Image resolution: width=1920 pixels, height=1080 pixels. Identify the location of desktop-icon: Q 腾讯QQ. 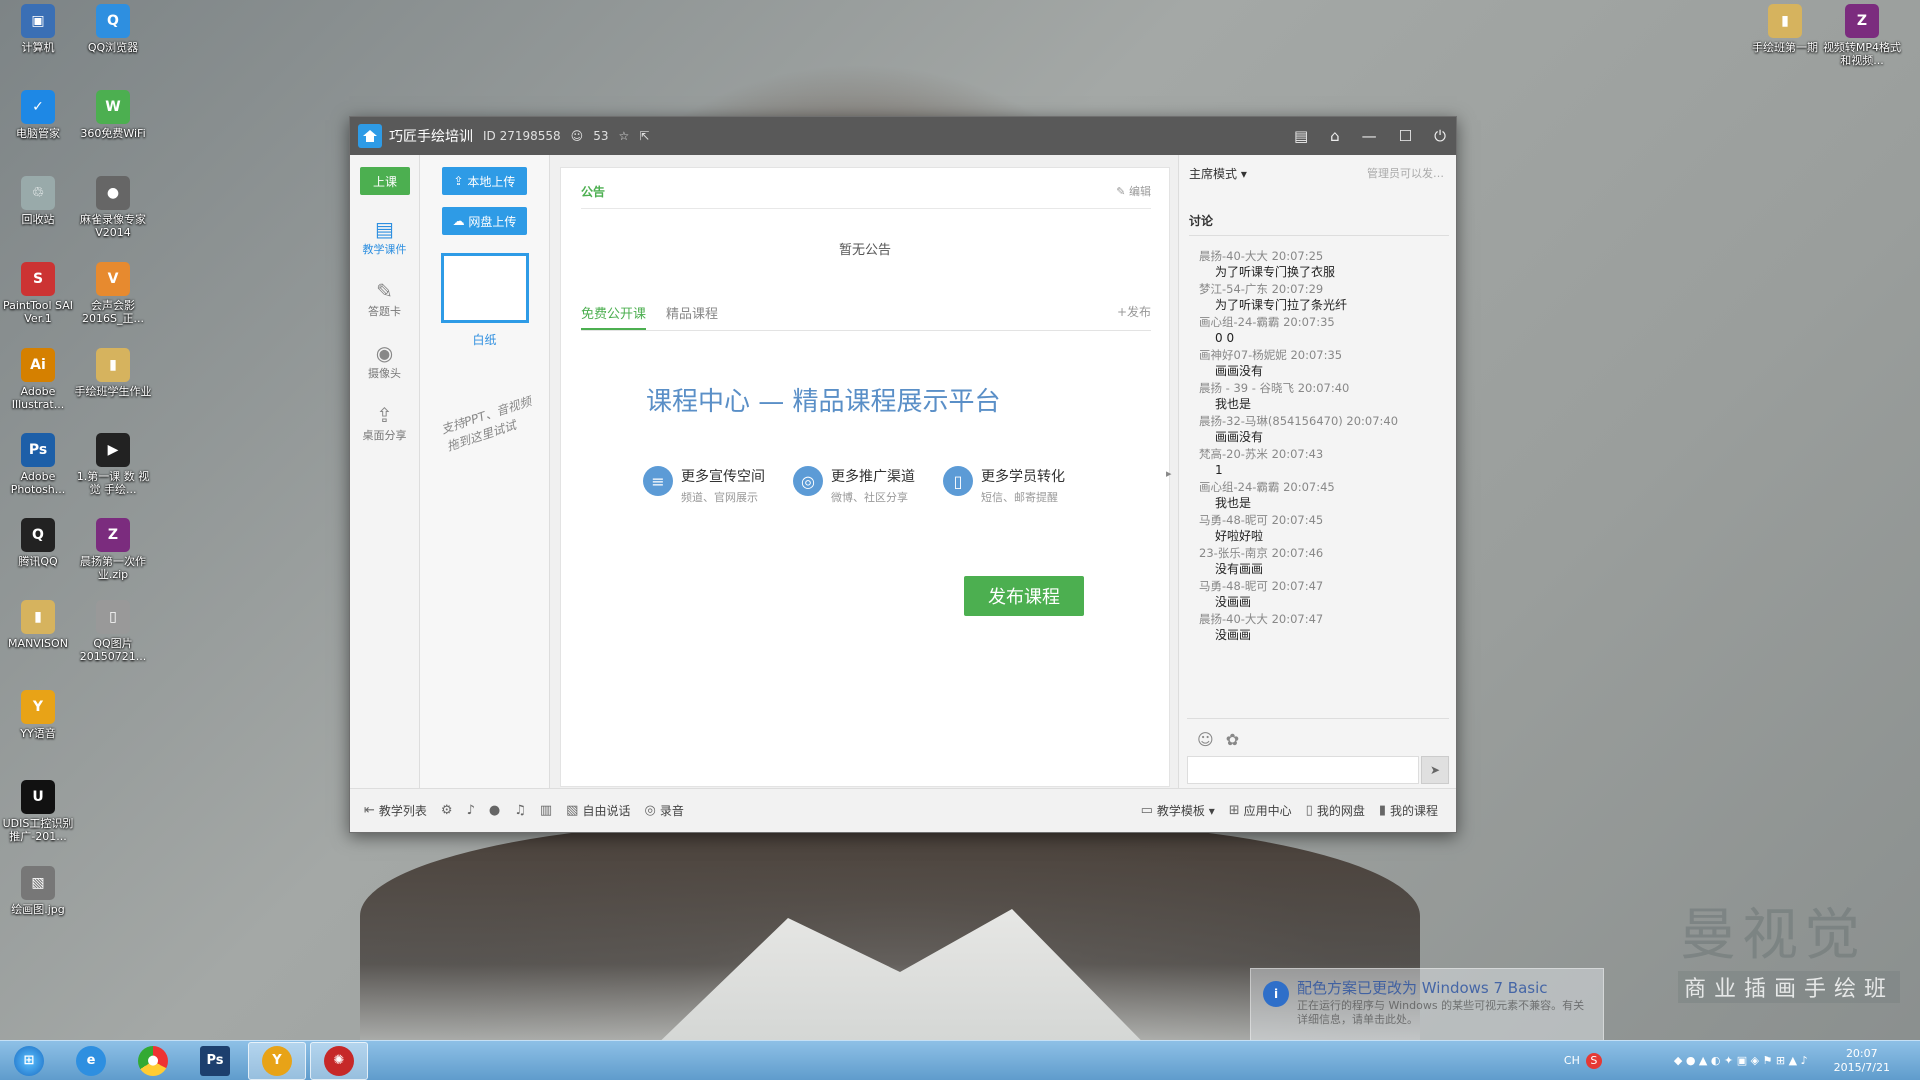
(39, 543).